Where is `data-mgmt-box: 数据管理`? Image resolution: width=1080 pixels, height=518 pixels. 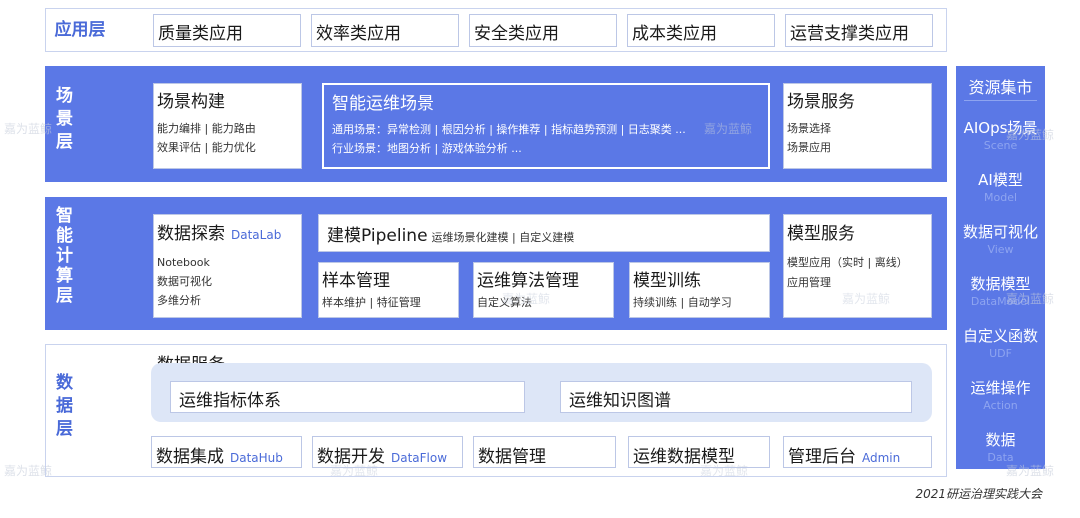
data-mgmt-box: 数据管理 is located at coordinates (544, 452).